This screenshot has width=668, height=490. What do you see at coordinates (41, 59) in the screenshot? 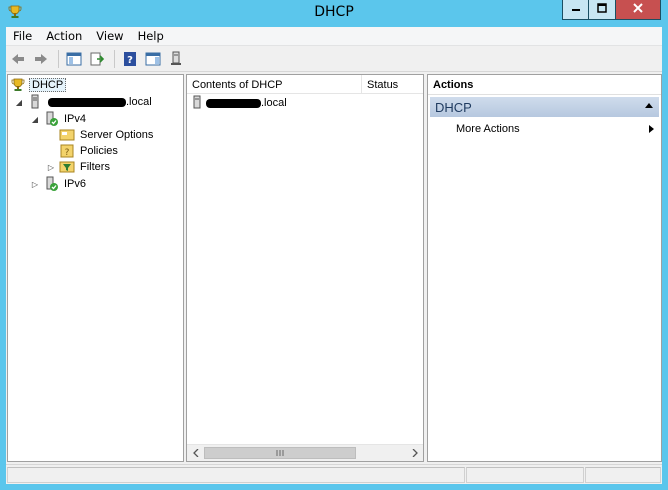
I see `forward-arrow-icon` at bounding box center [41, 59].